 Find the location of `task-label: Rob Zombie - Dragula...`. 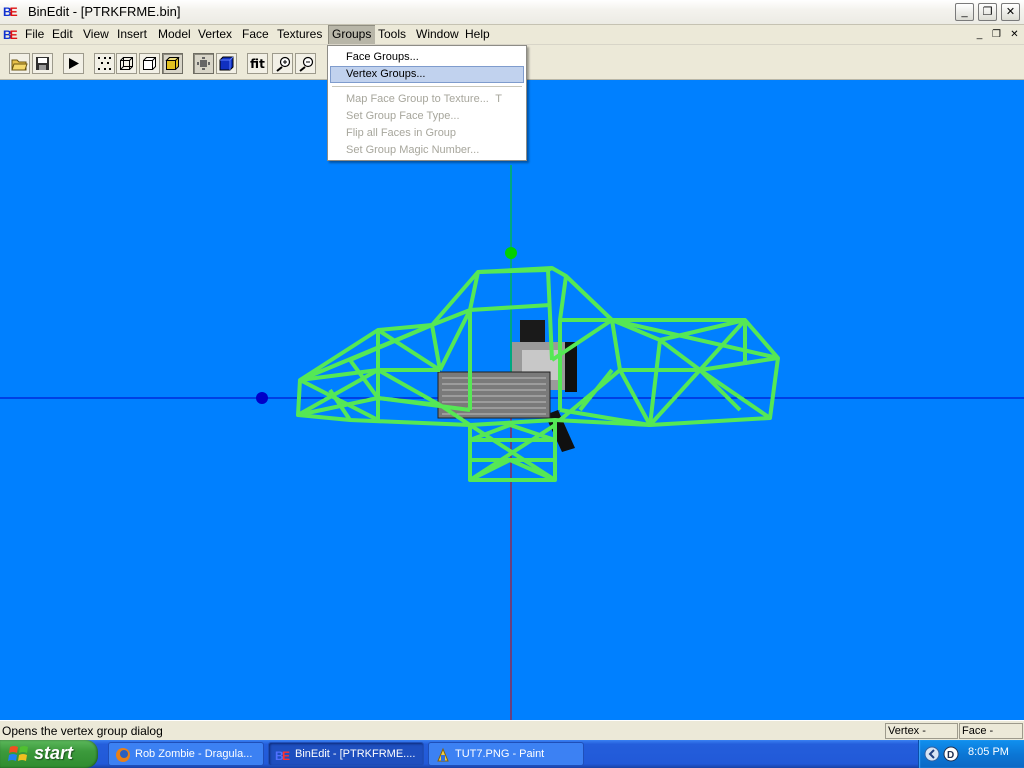

task-label: Rob Zombie - Dragula... is located at coordinates (194, 754).